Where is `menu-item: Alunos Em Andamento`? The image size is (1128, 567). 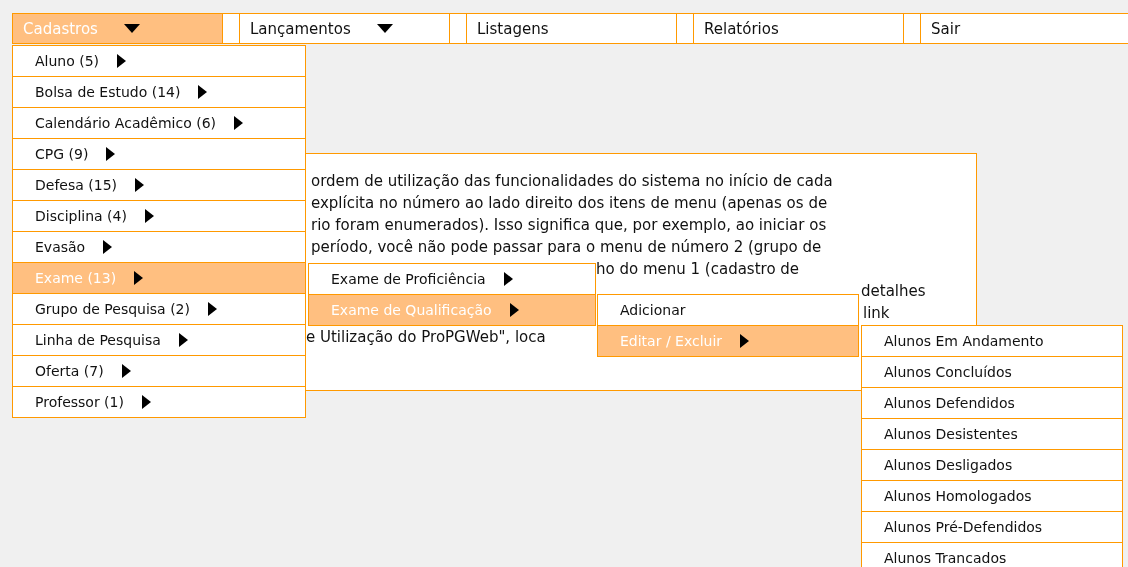
menu-item: Alunos Em Andamento is located at coordinates (992, 341).